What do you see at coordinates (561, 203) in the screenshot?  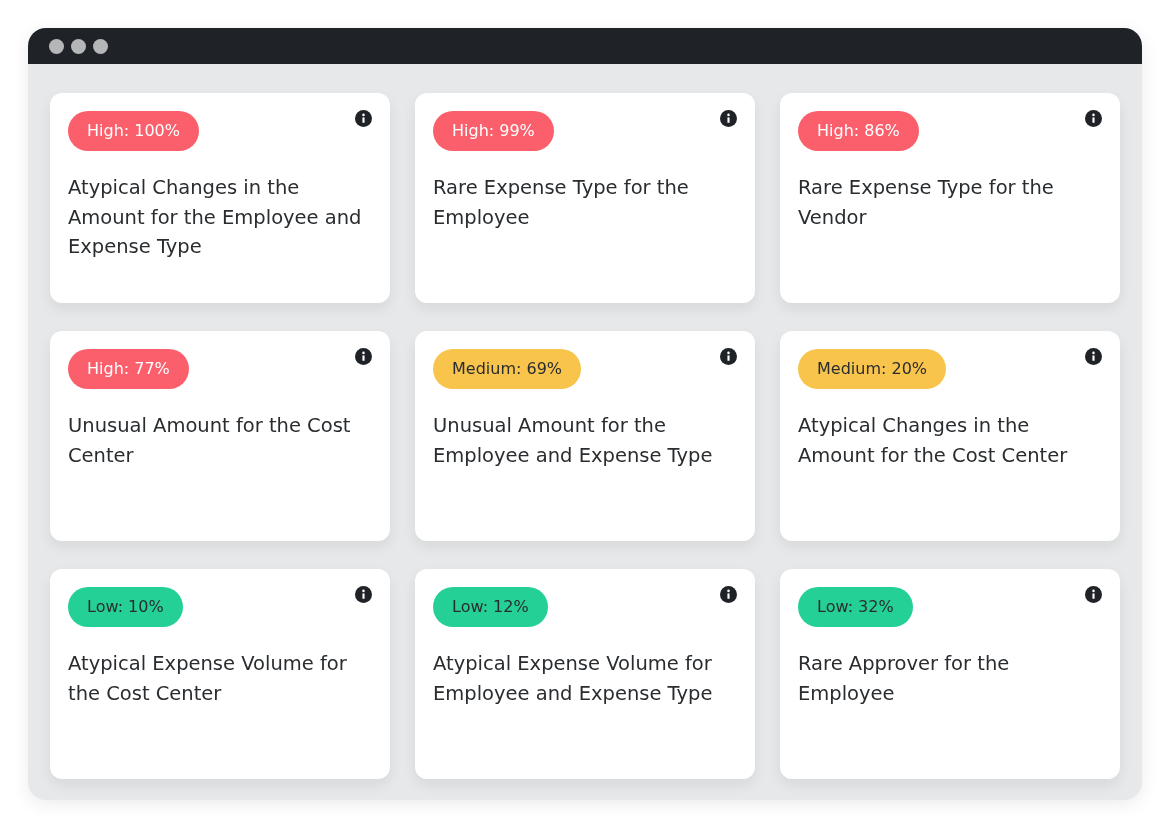 I see `card-title: Rare Expense Type for the Employee` at bounding box center [561, 203].